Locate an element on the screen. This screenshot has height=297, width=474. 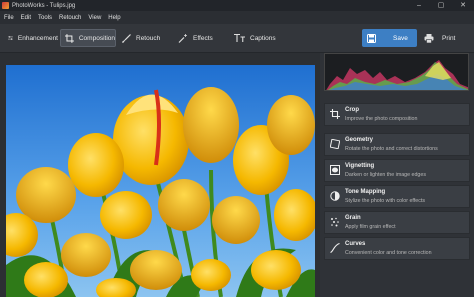
geometry-icon is located at coordinates (335, 144).